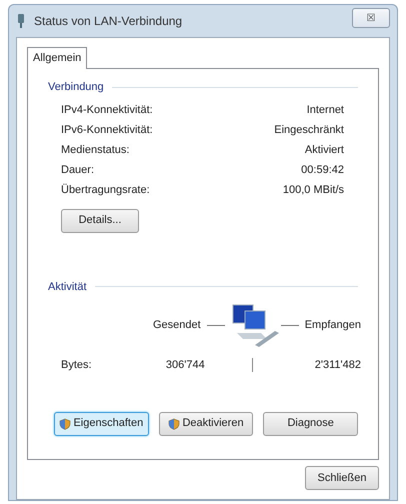 The width and height of the screenshot is (406, 504). What do you see at coordinates (67, 287) in the screenshot?
I see `section-heading: Aktivität` at bounding box center [67, 287].